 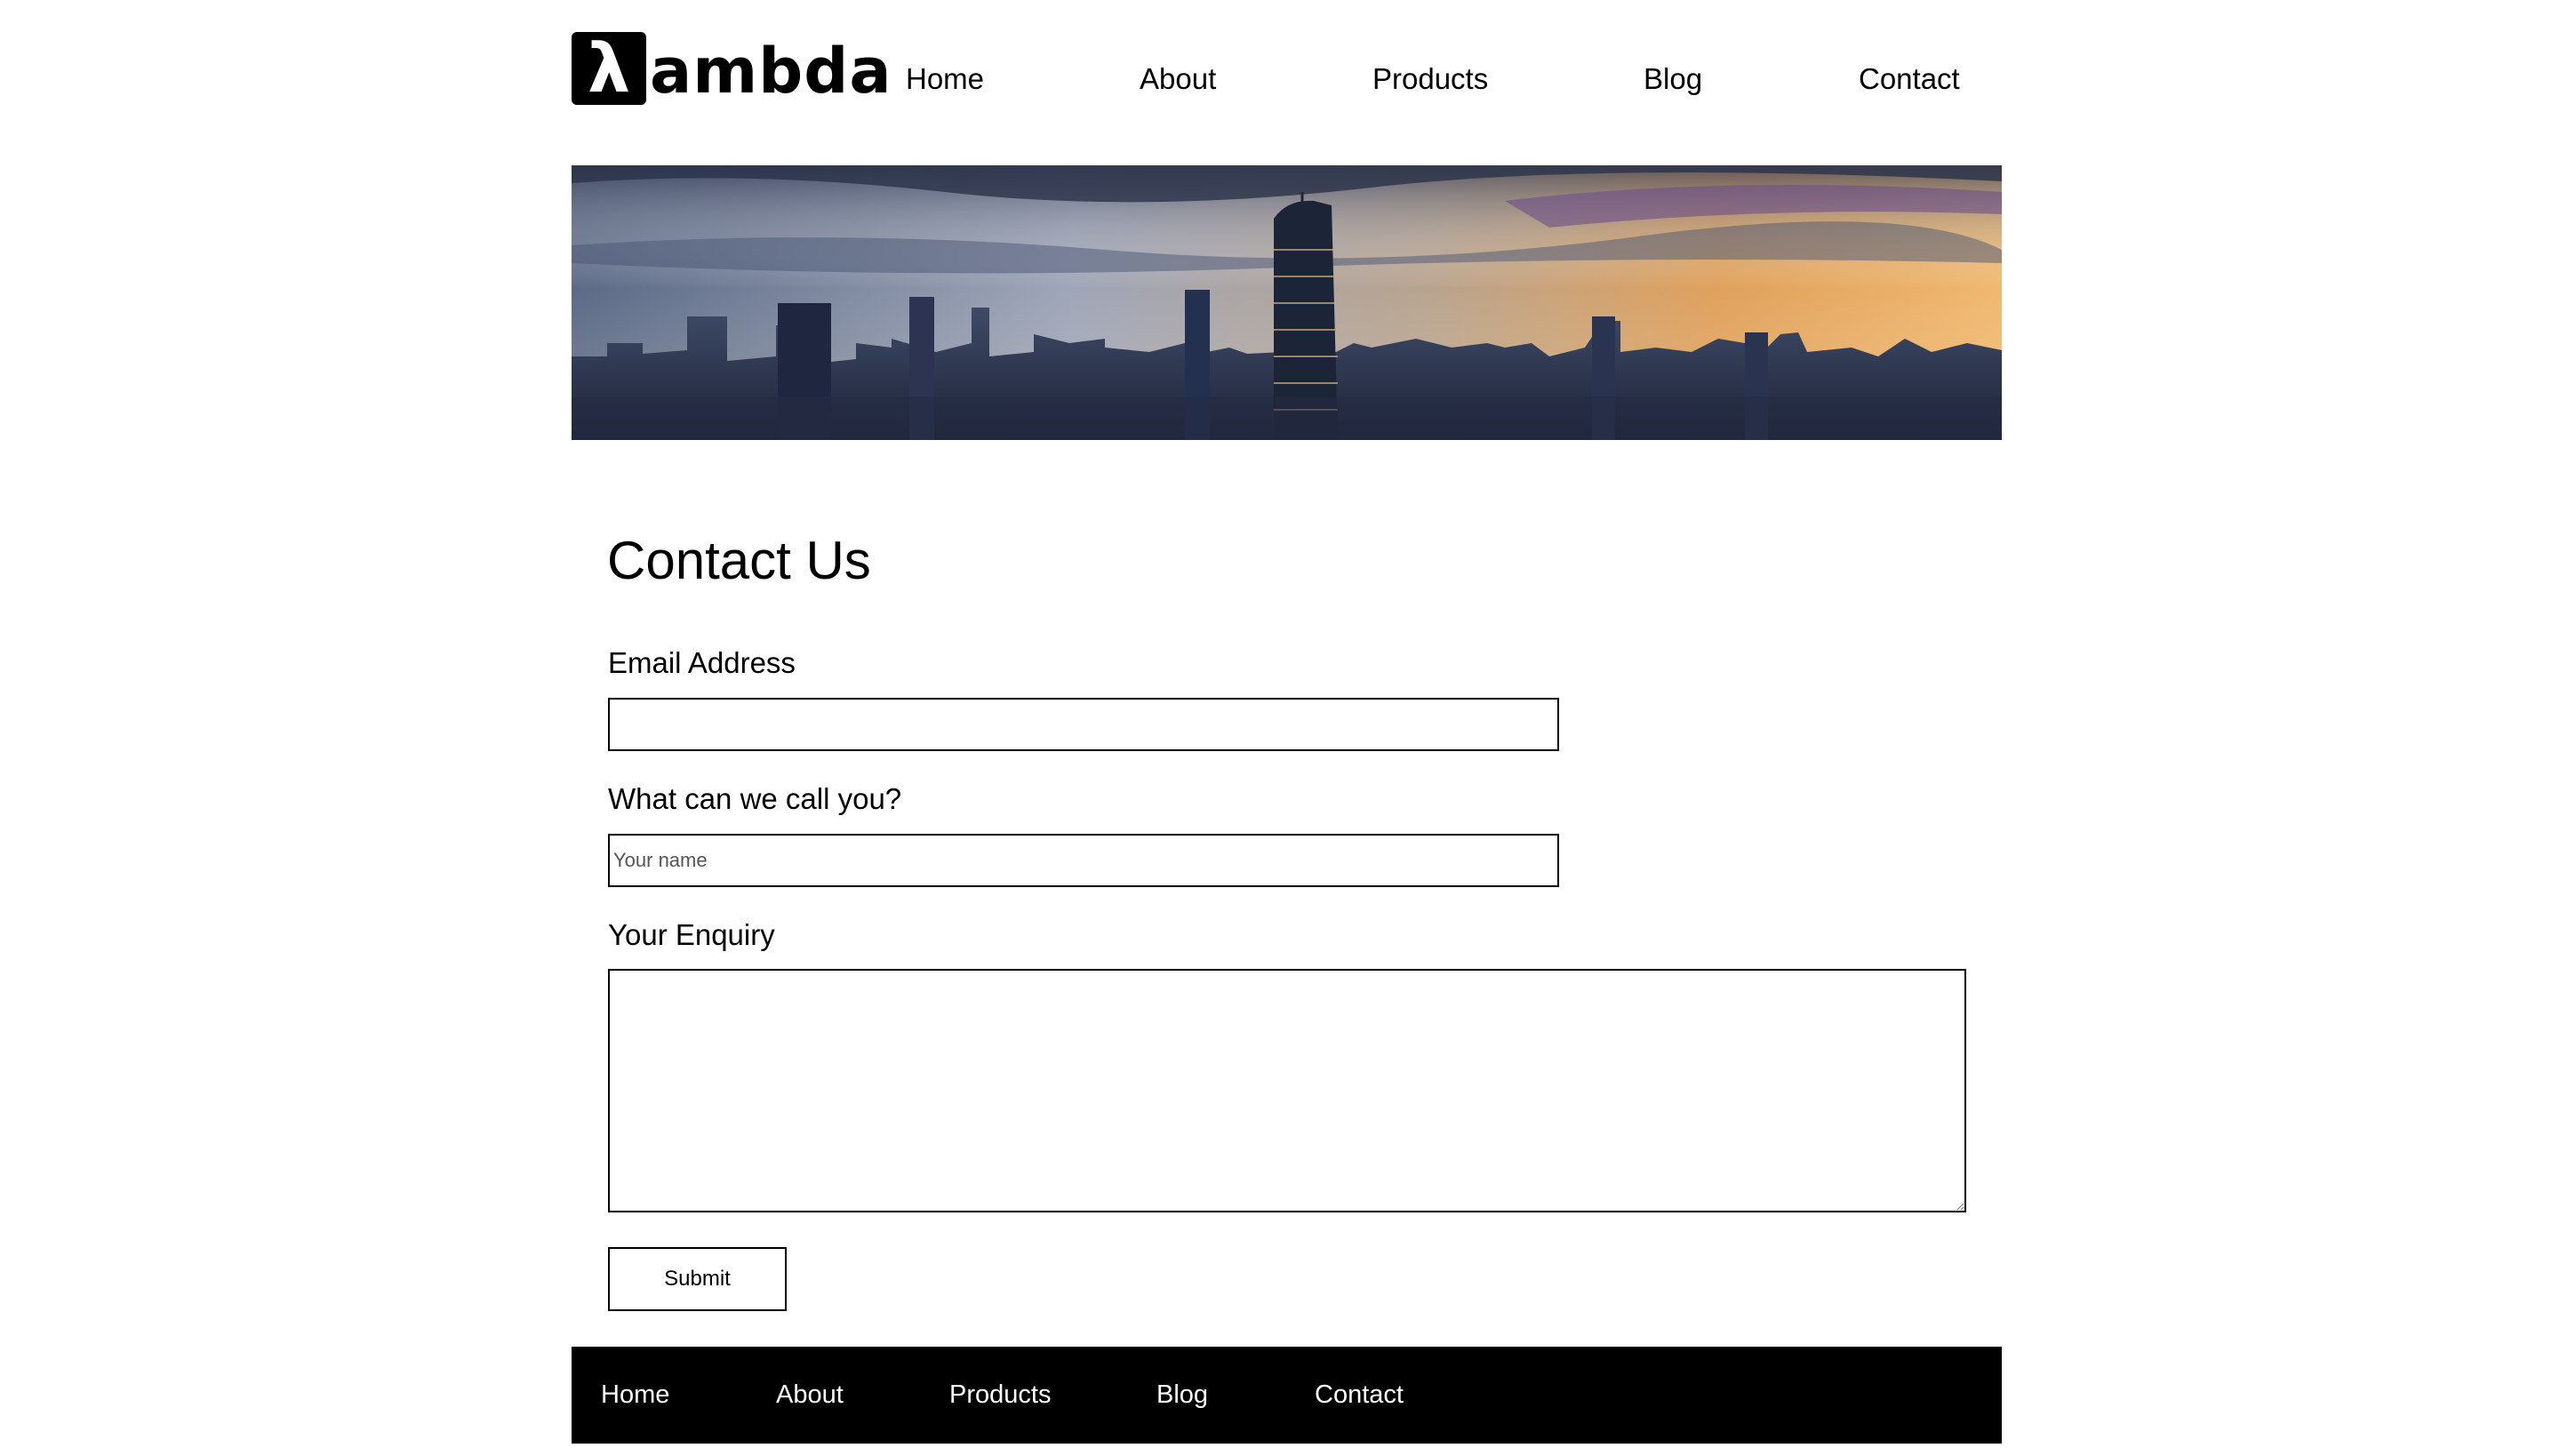 I want to click on footer-contact-link: Contact, so click(x=1359, y=1395).